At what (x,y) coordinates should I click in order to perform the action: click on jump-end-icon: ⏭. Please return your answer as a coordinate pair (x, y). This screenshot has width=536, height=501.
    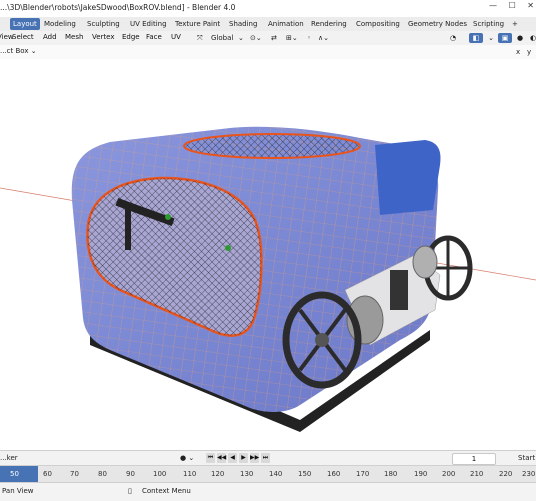
    Looking at the image, I should click on (265, 458).